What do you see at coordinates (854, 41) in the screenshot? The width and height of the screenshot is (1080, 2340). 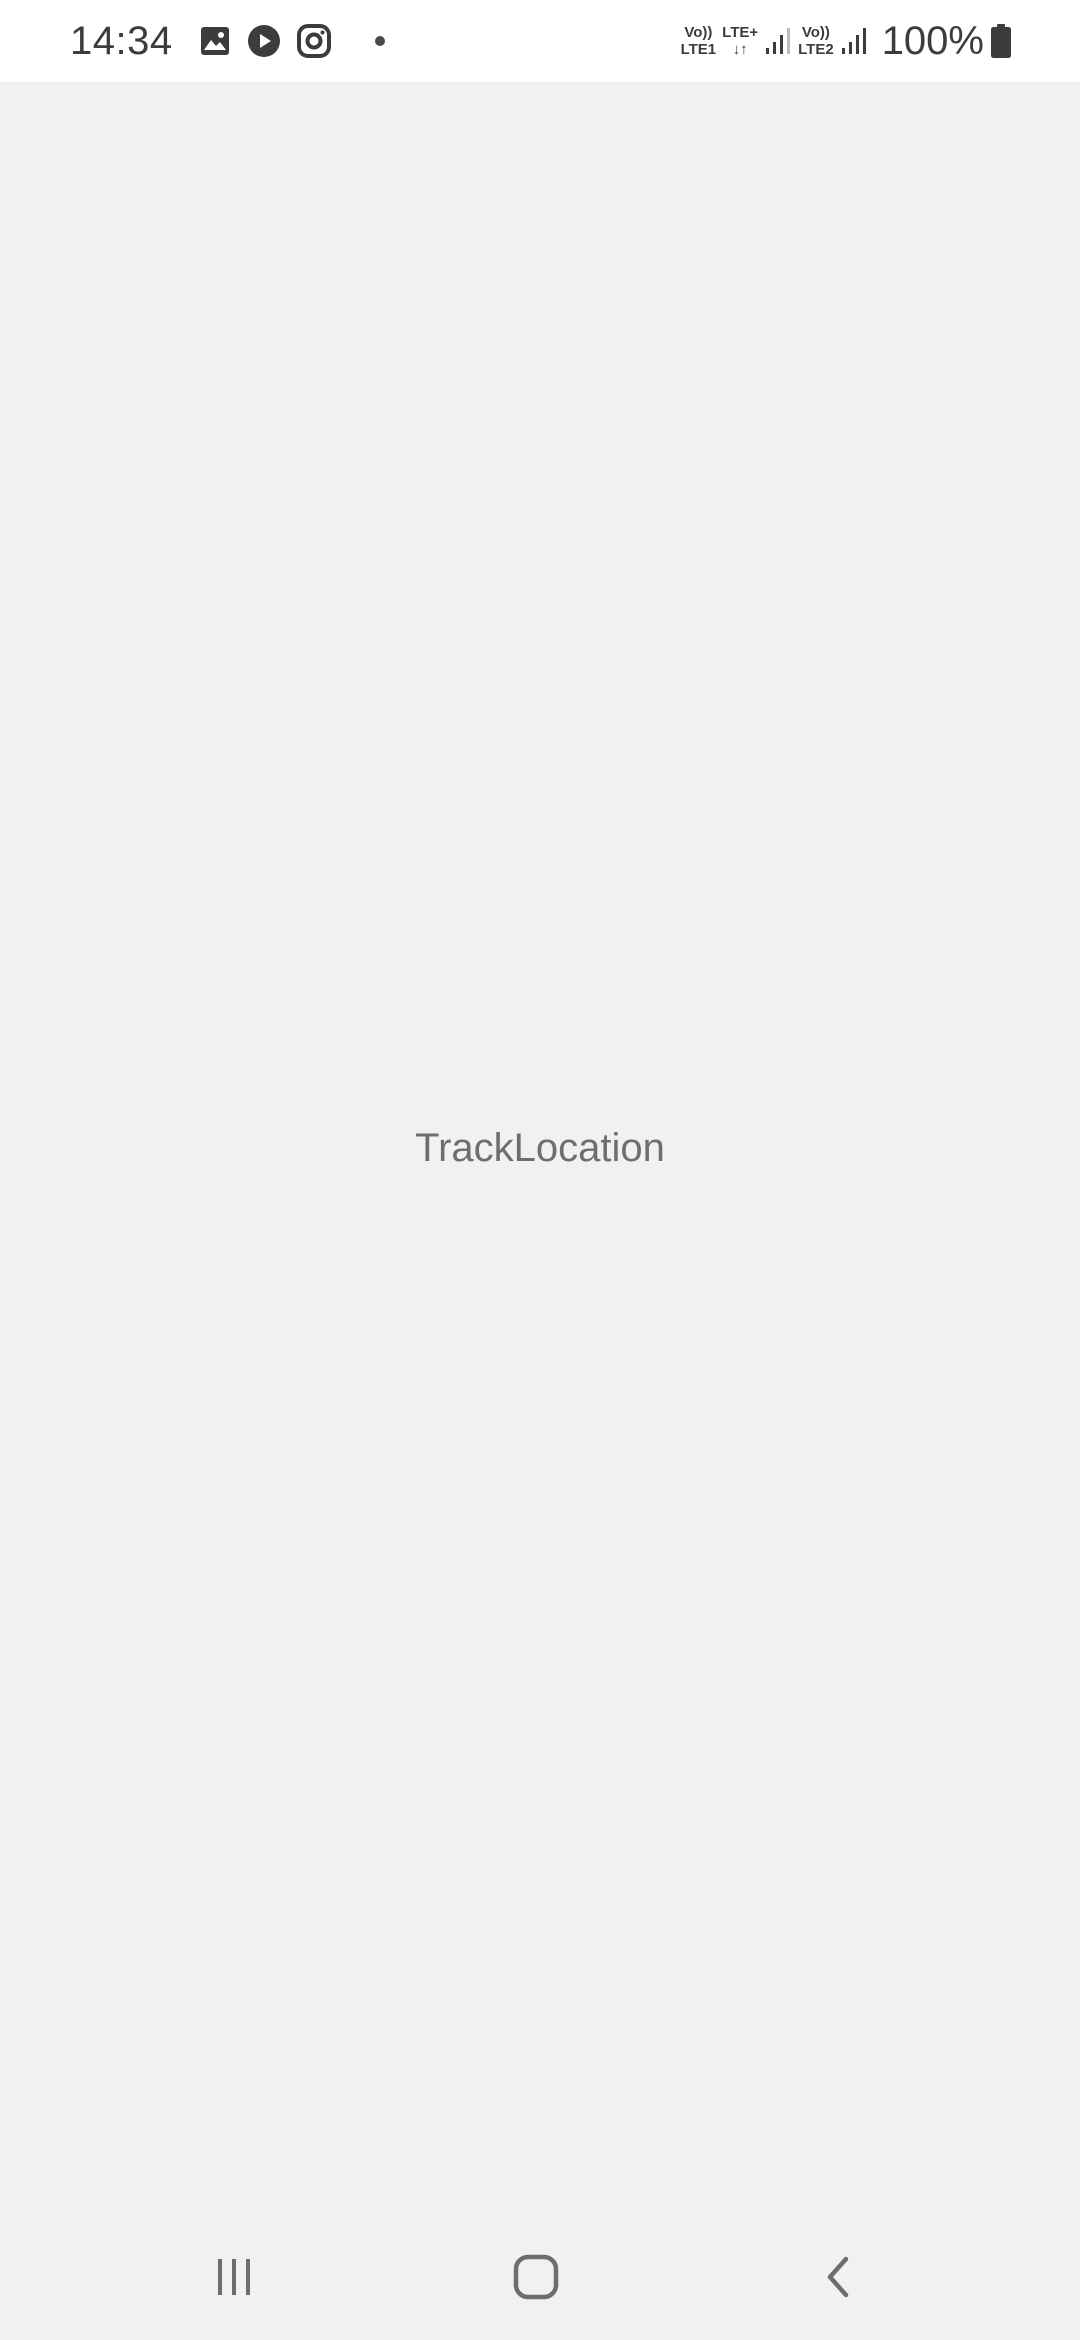 I see `sim2-signal-icon` at bounding box center [854, 41].